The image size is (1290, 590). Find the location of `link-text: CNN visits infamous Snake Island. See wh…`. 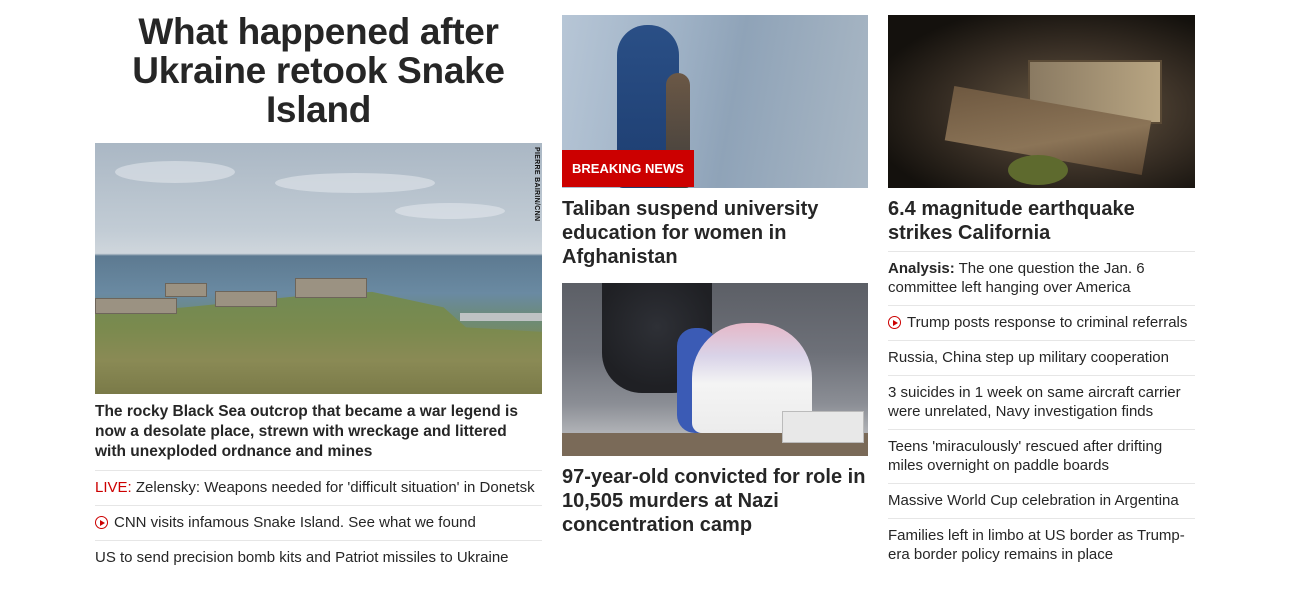

link-text: CNN visits infamous Snake Island. See wh… is located at coordinates (295, 522).